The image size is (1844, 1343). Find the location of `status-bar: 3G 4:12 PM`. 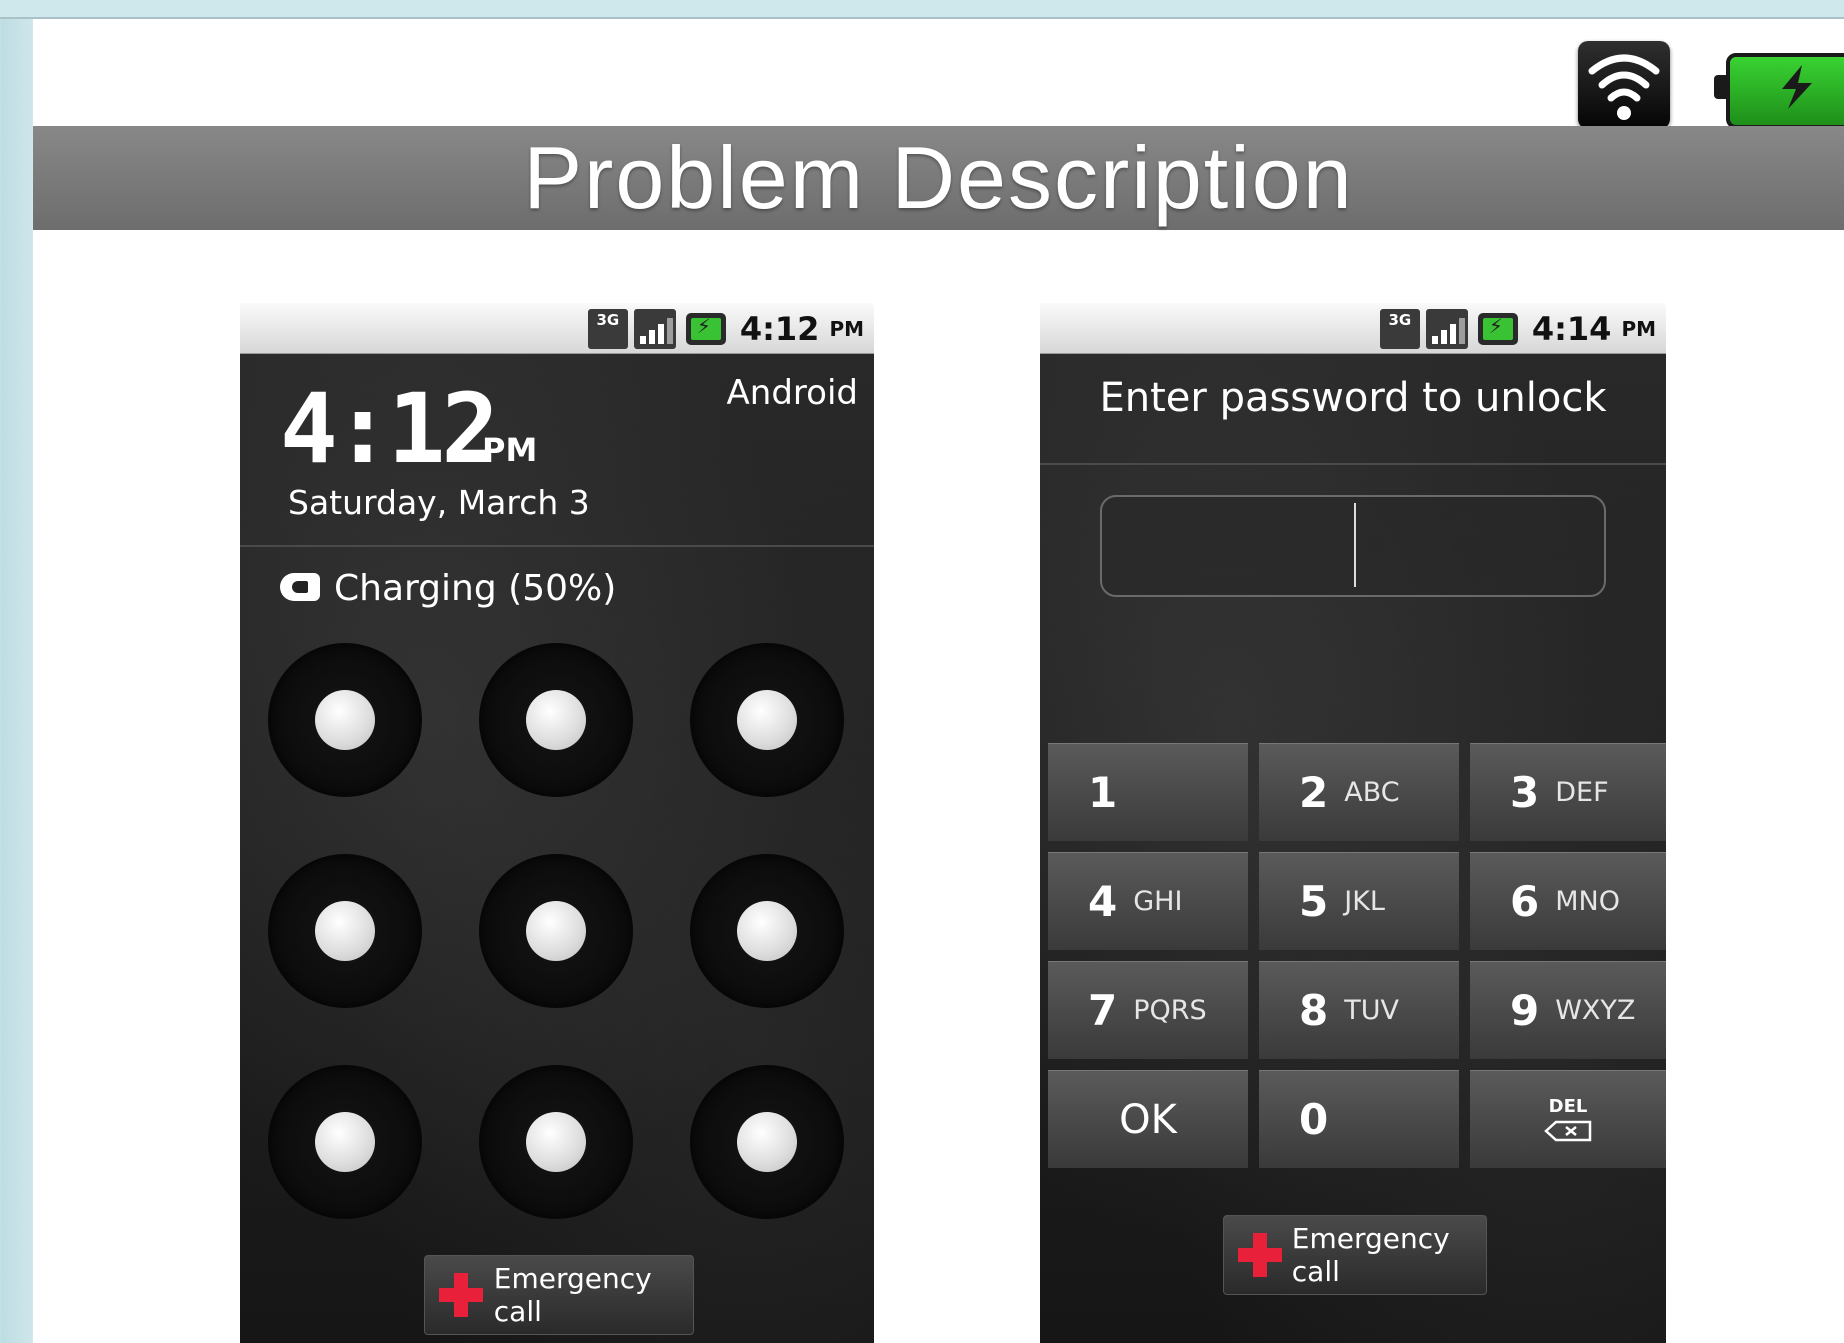

status-bar: 3G 4:12 PM is located at coordinates (557, 328).